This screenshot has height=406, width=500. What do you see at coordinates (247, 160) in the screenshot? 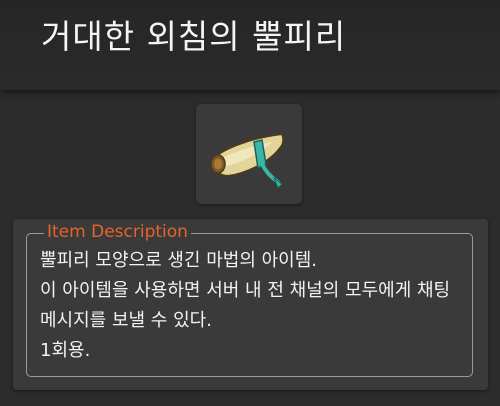
I see `horn-icon` at bounding box center [247, 160].